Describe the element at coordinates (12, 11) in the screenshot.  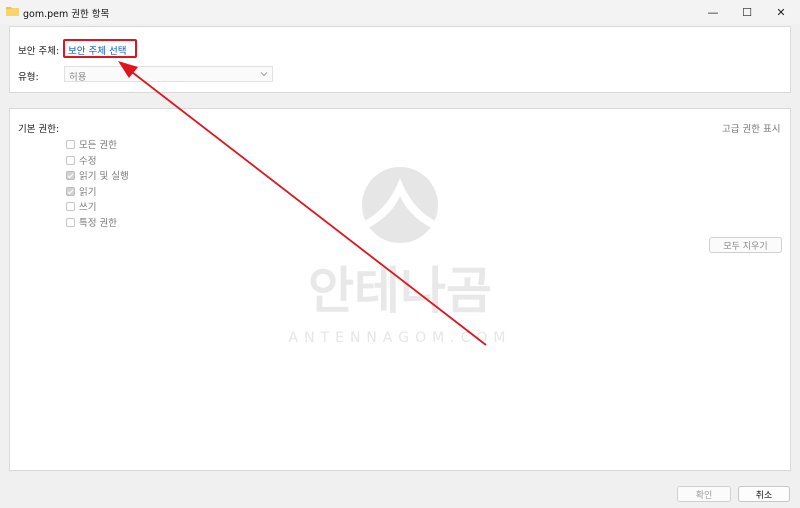
I see `folder-icon` at that location.